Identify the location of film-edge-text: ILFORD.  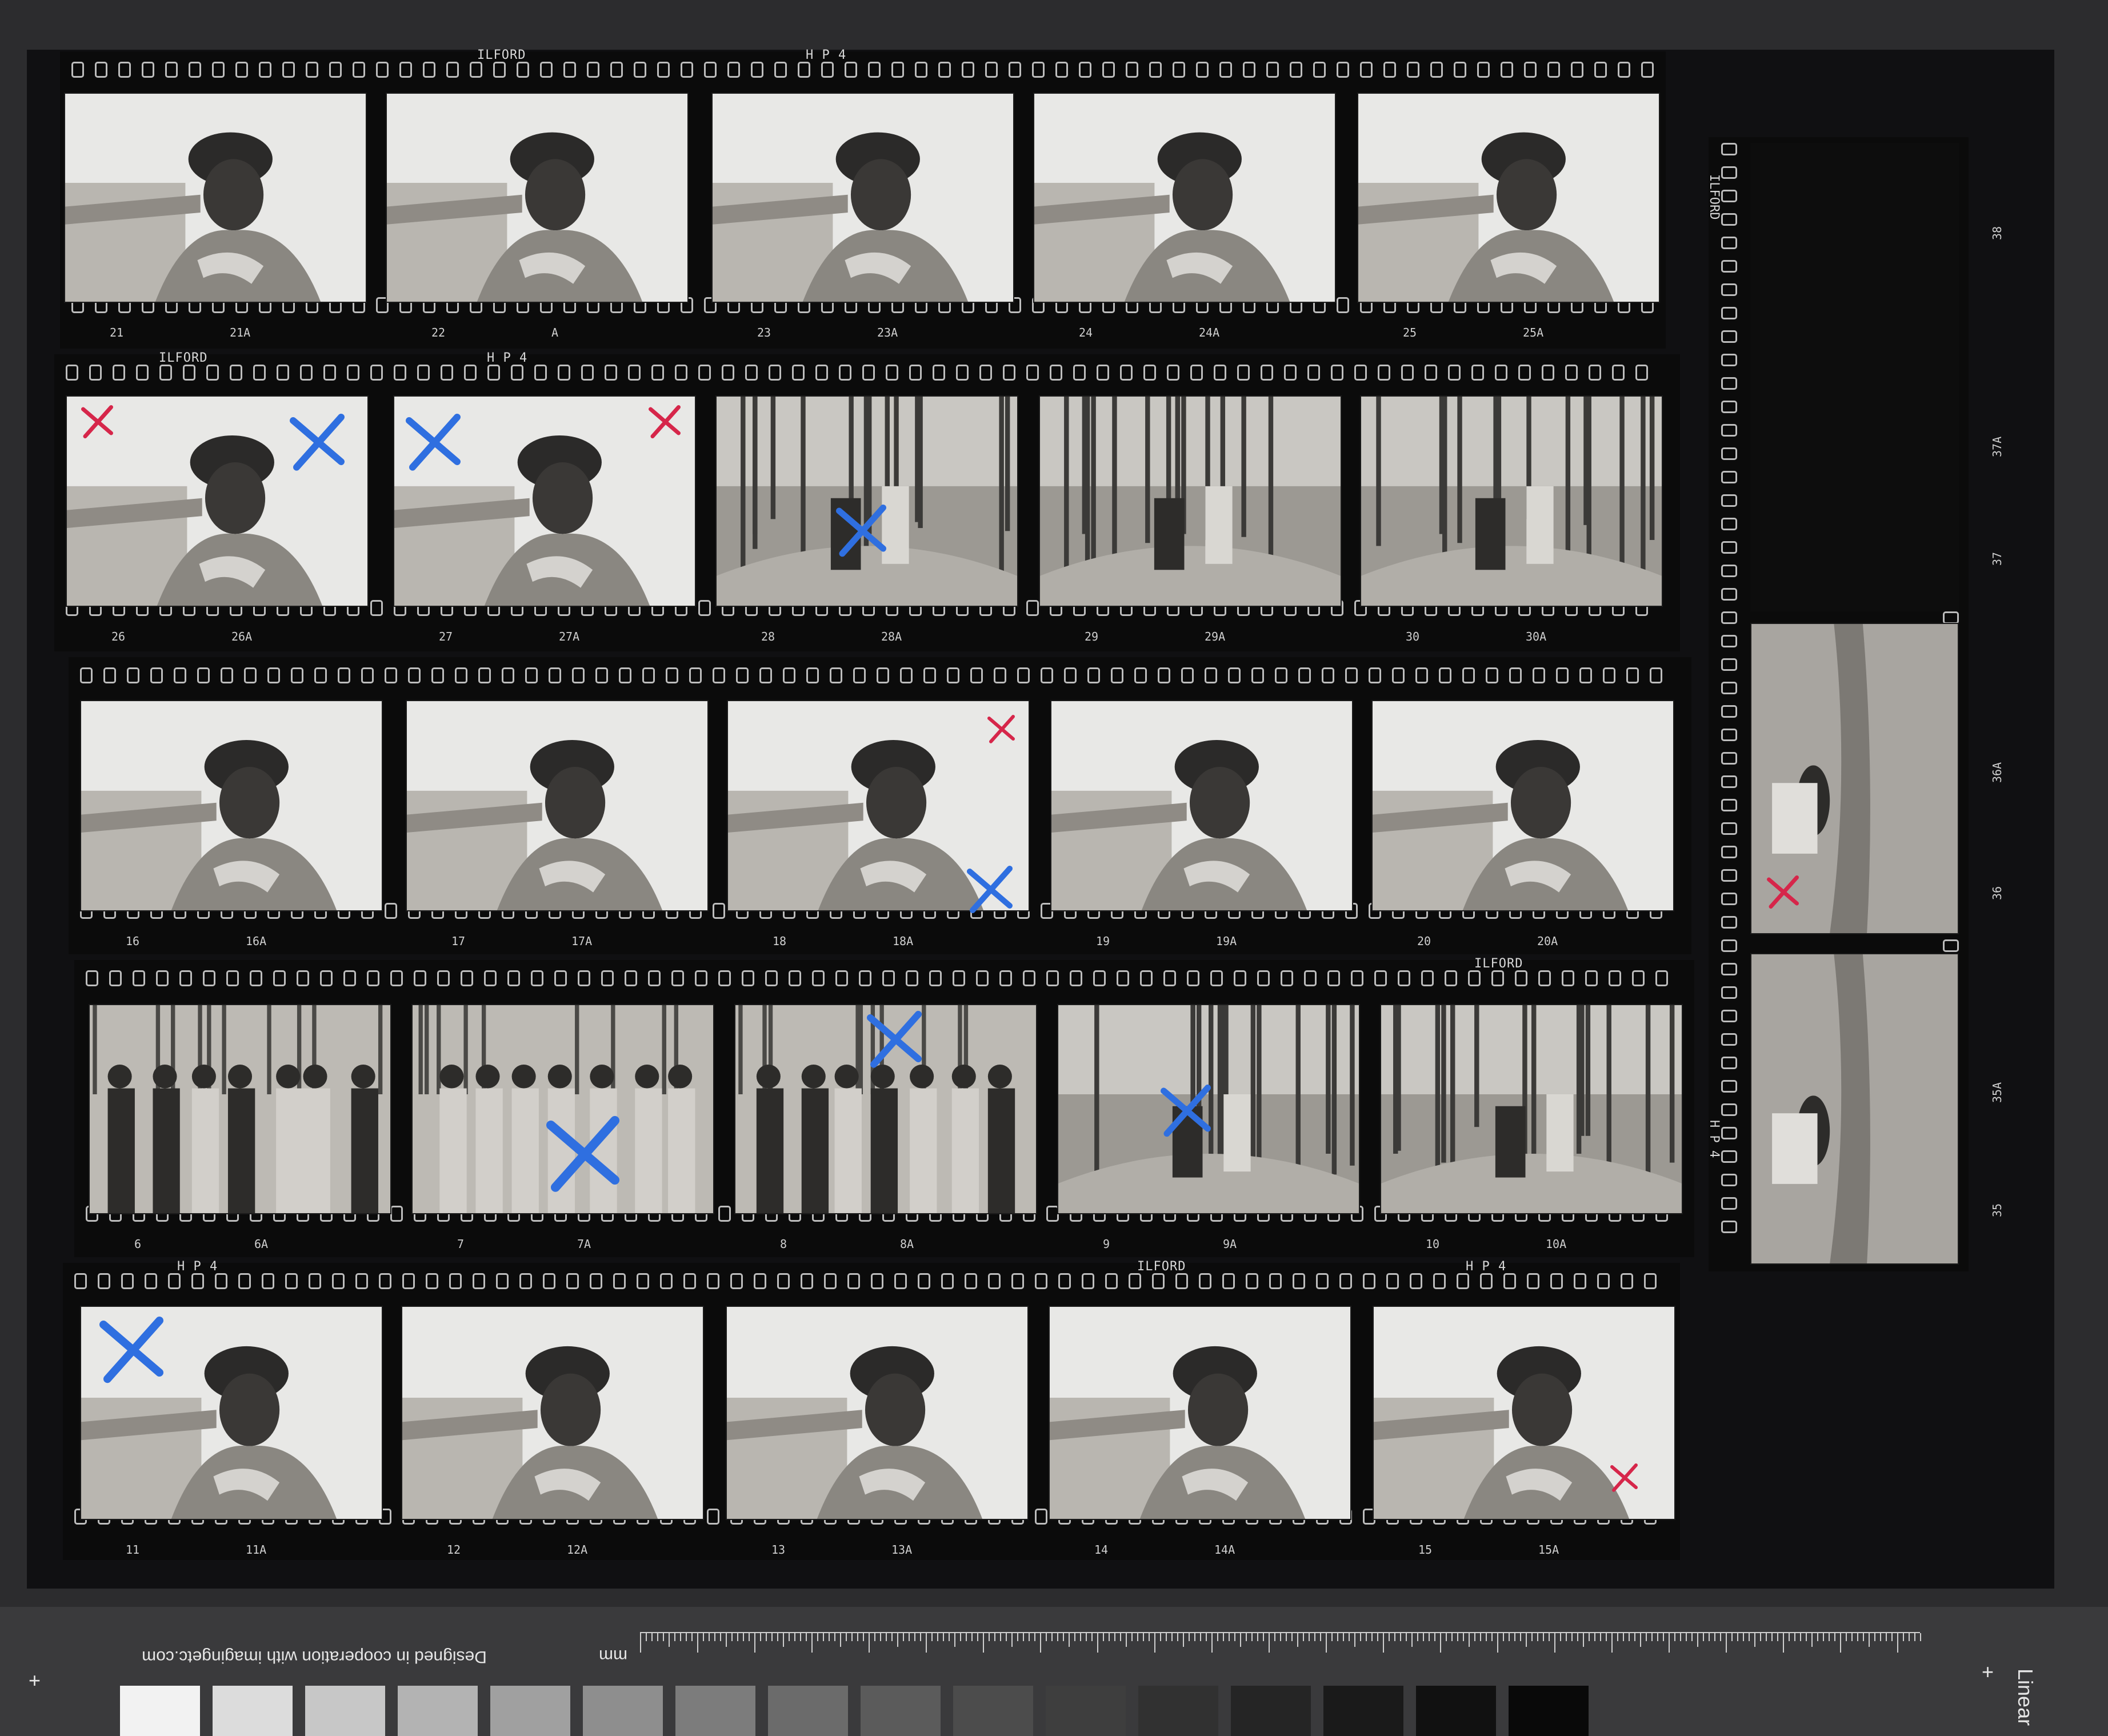
(1714, 197).